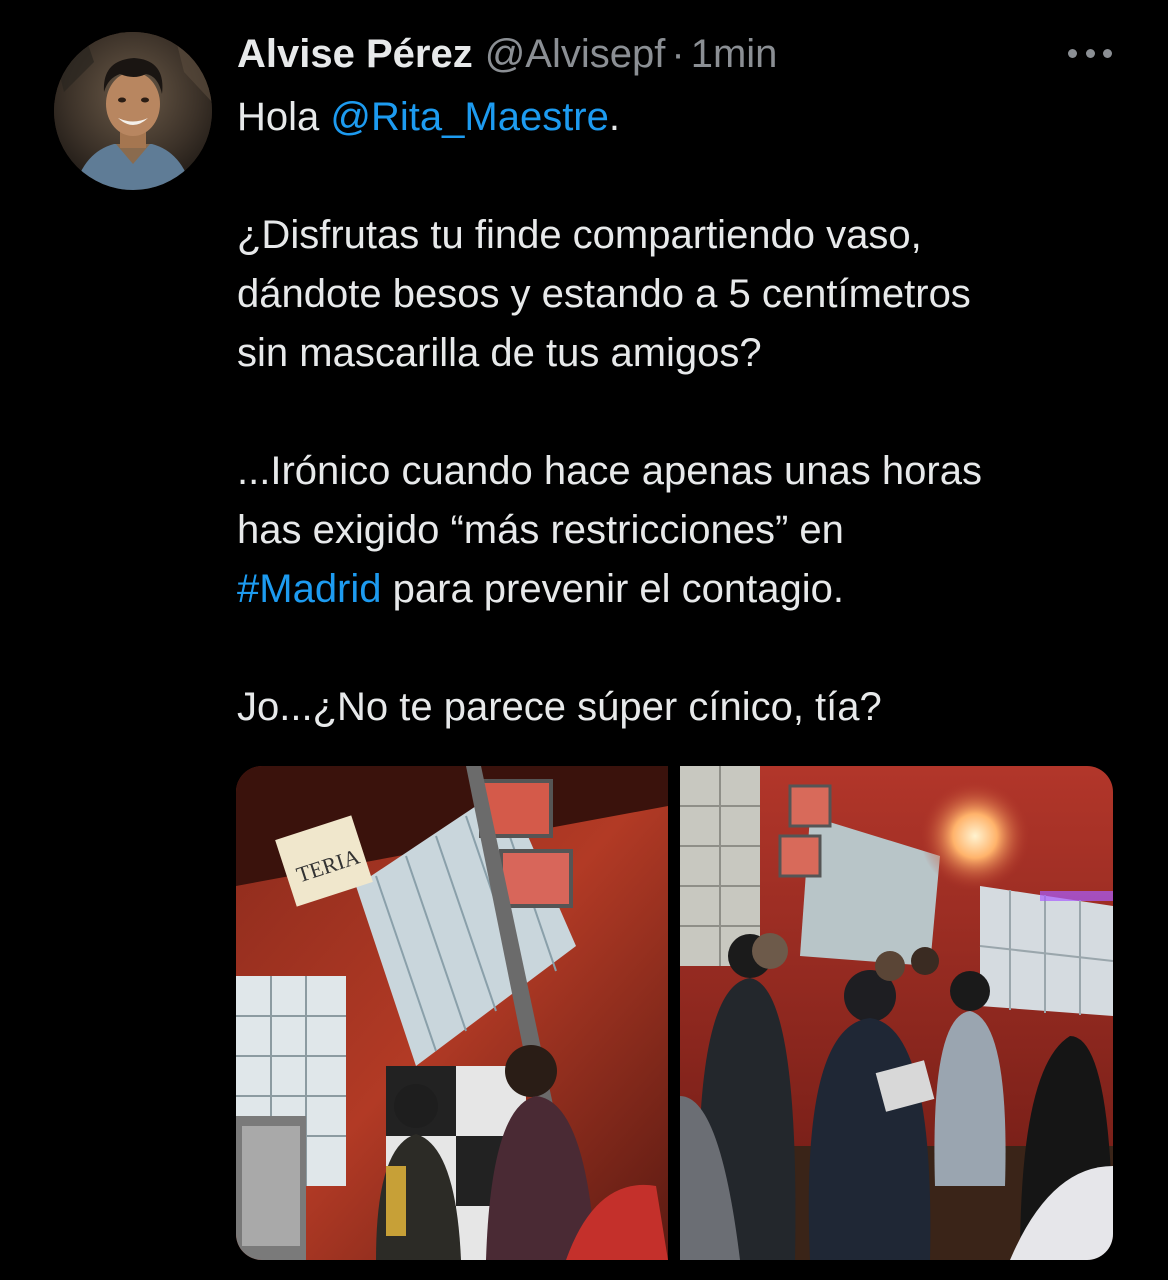 The width and height of the screenshot is (1168, 1280). I want to click on attached-photo-1: TERIA, so click(452, 1013).